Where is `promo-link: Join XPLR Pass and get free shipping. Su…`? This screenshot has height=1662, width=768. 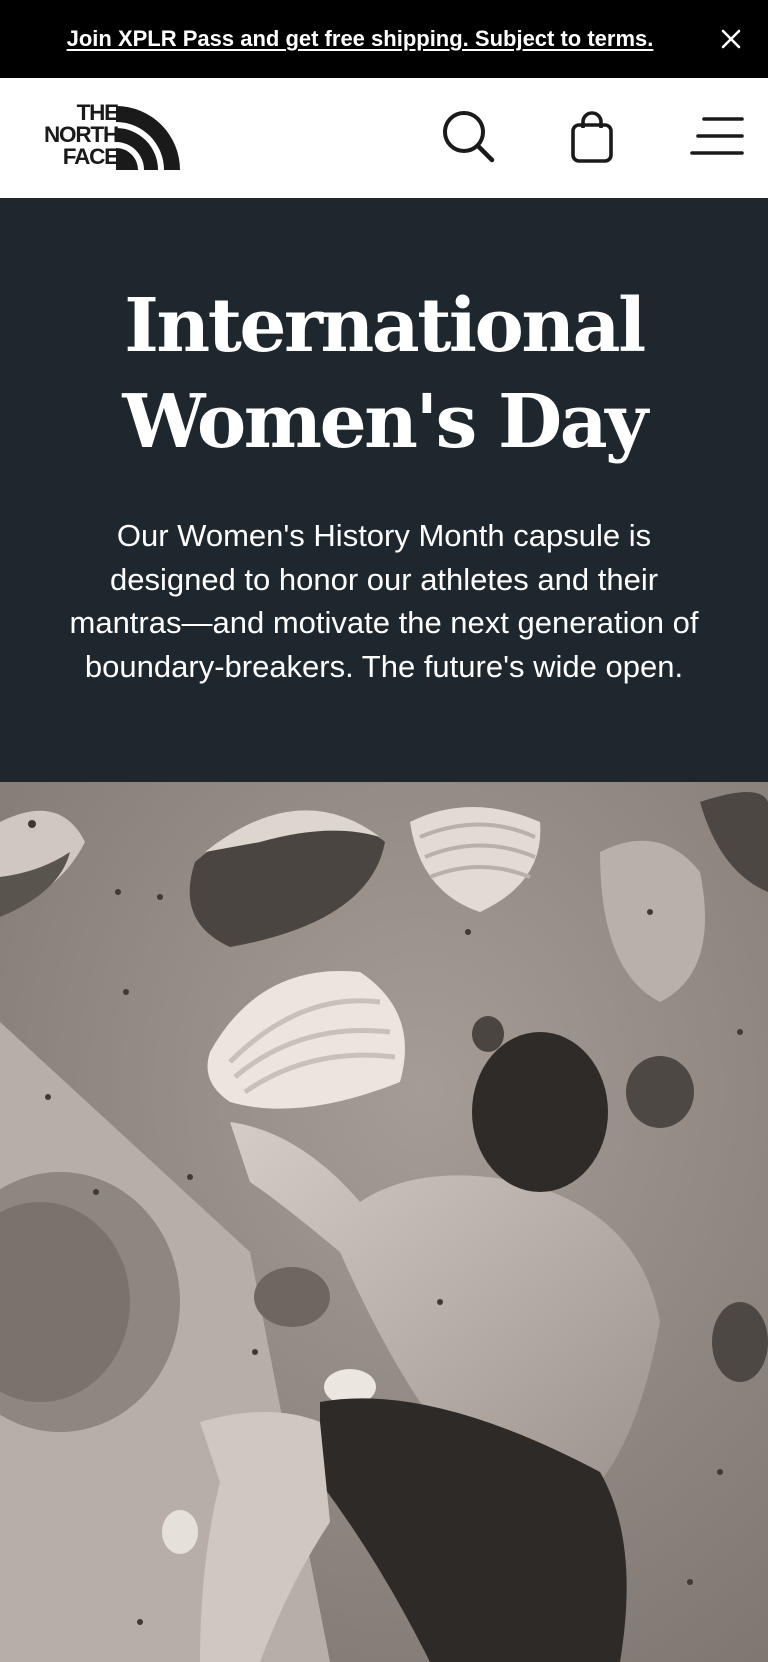 promo-link: Join XPLR Pass and get free shipping. Su… is located at coordinates (360, 39).